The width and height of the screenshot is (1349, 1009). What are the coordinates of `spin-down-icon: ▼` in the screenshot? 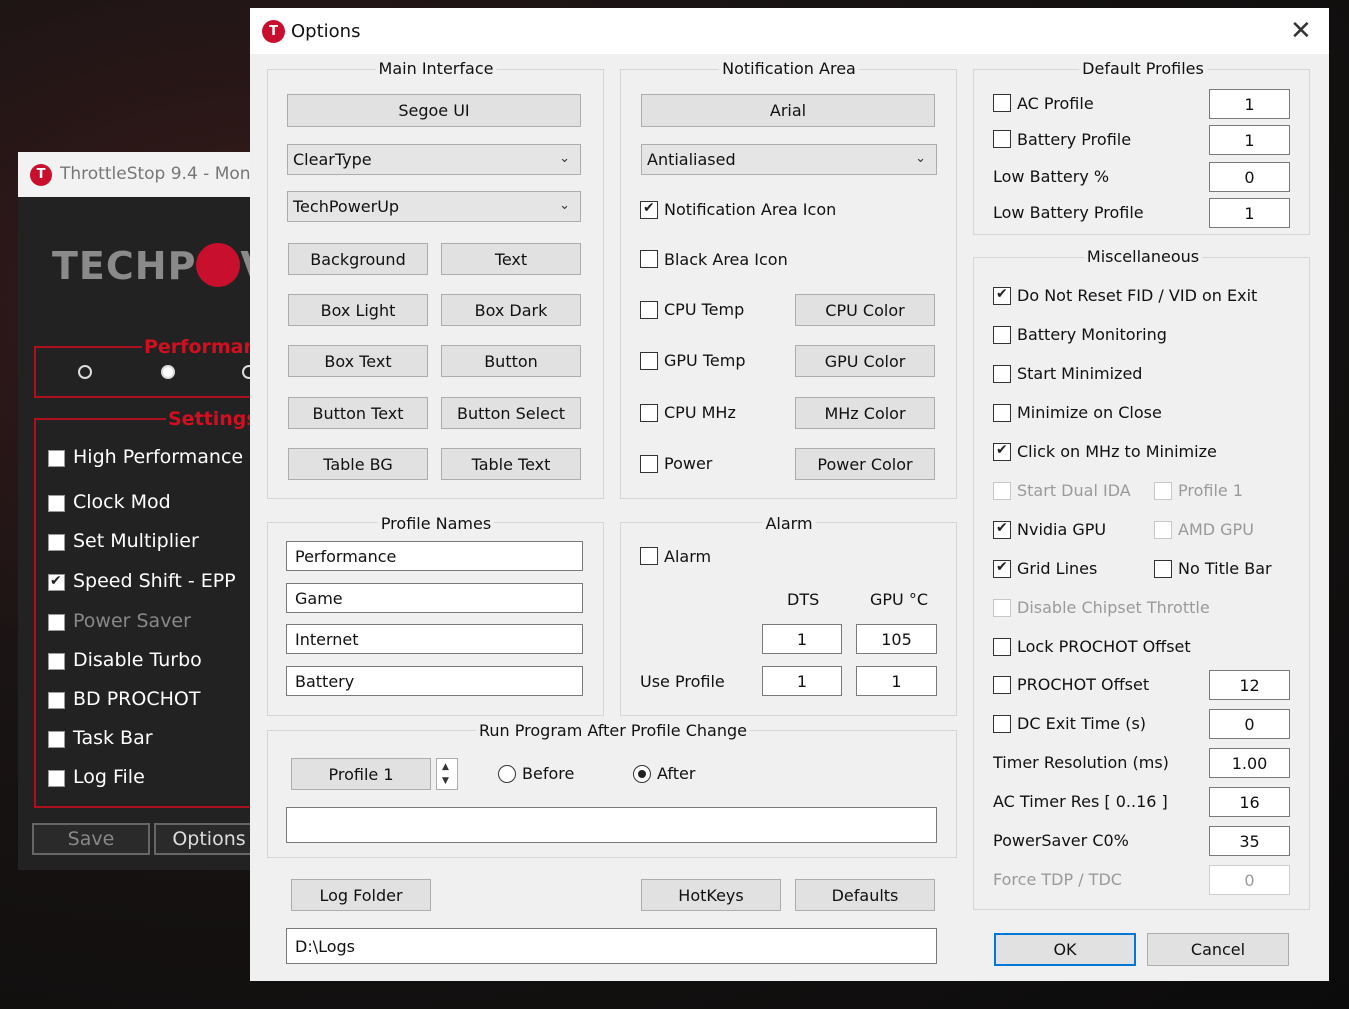 It's located at (445, 781).